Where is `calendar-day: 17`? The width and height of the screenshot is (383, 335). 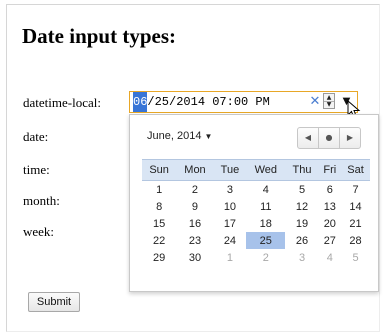 calendar-day: 17 is located at coordinates (230, 223).